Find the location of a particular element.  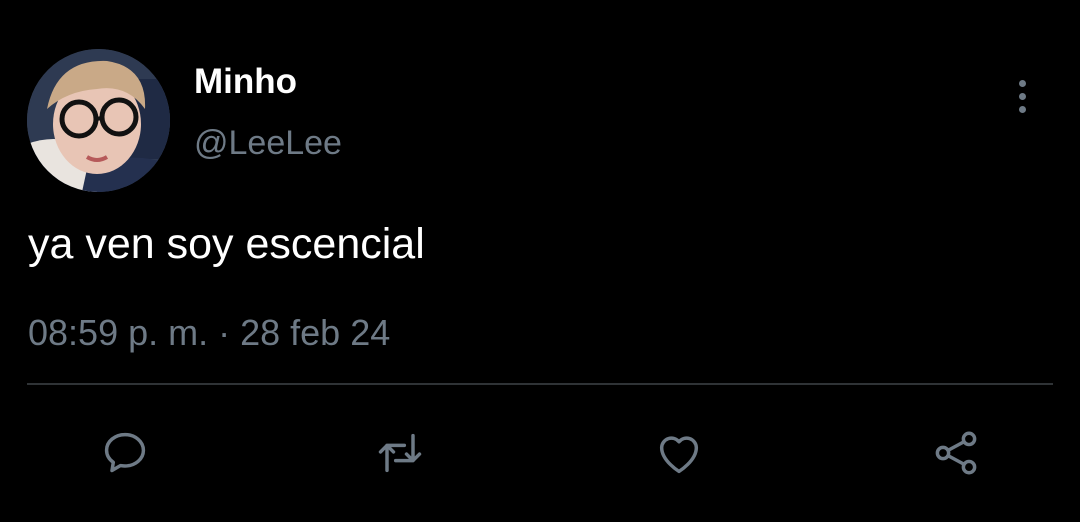

more-options-button is located at coordinates (1022, 96).